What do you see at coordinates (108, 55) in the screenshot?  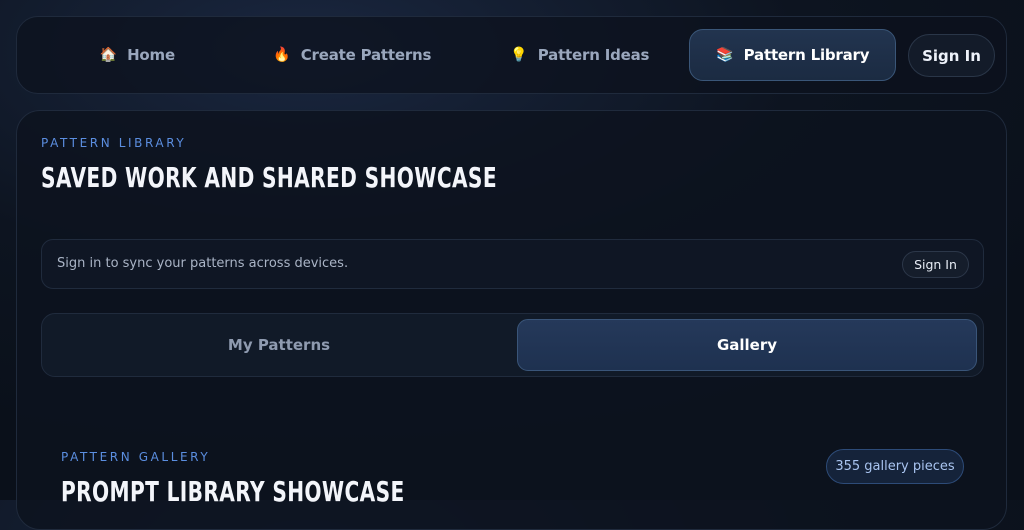 I see `house-icon: 🏠` at bounding box center [108, 55].